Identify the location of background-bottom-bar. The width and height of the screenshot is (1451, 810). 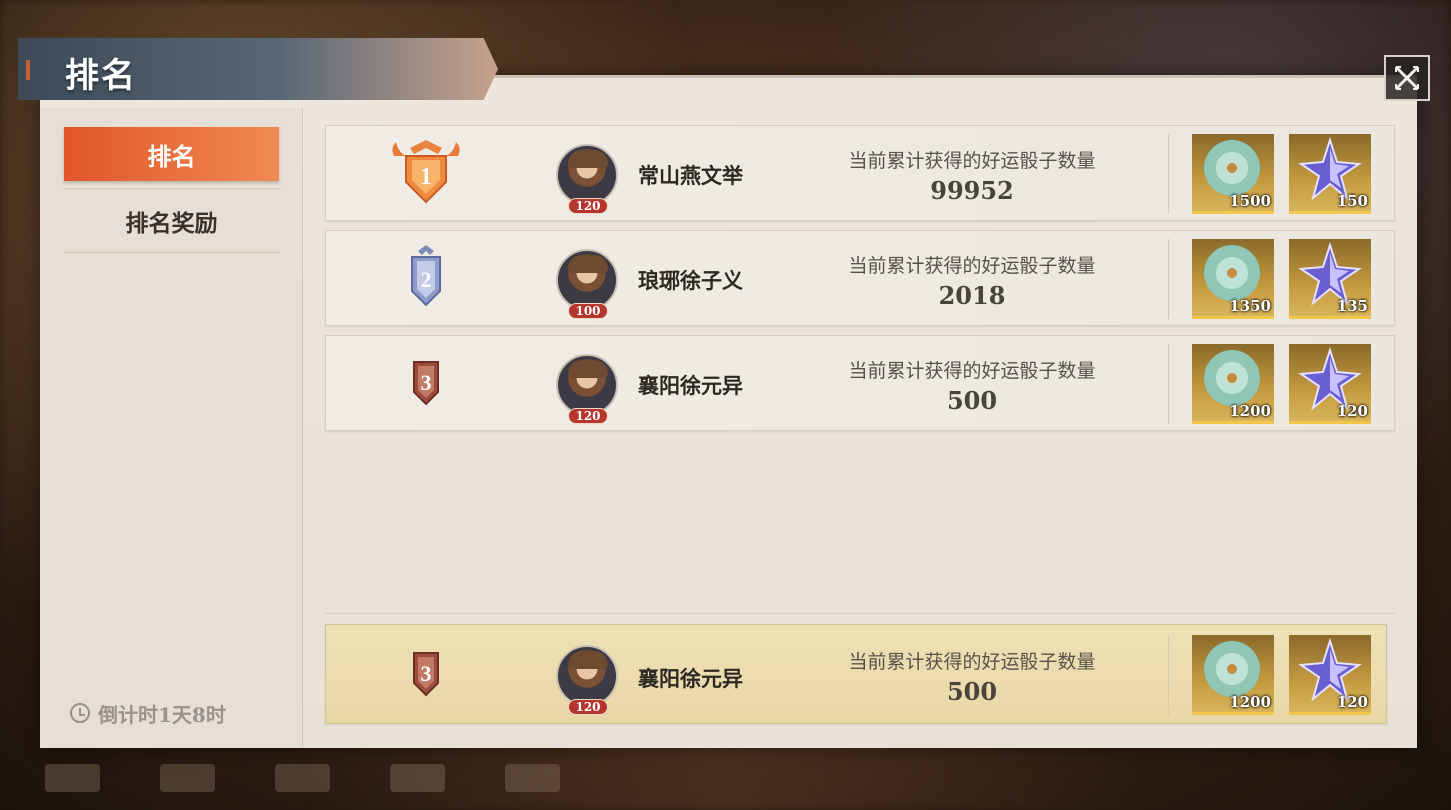
(725, 777).